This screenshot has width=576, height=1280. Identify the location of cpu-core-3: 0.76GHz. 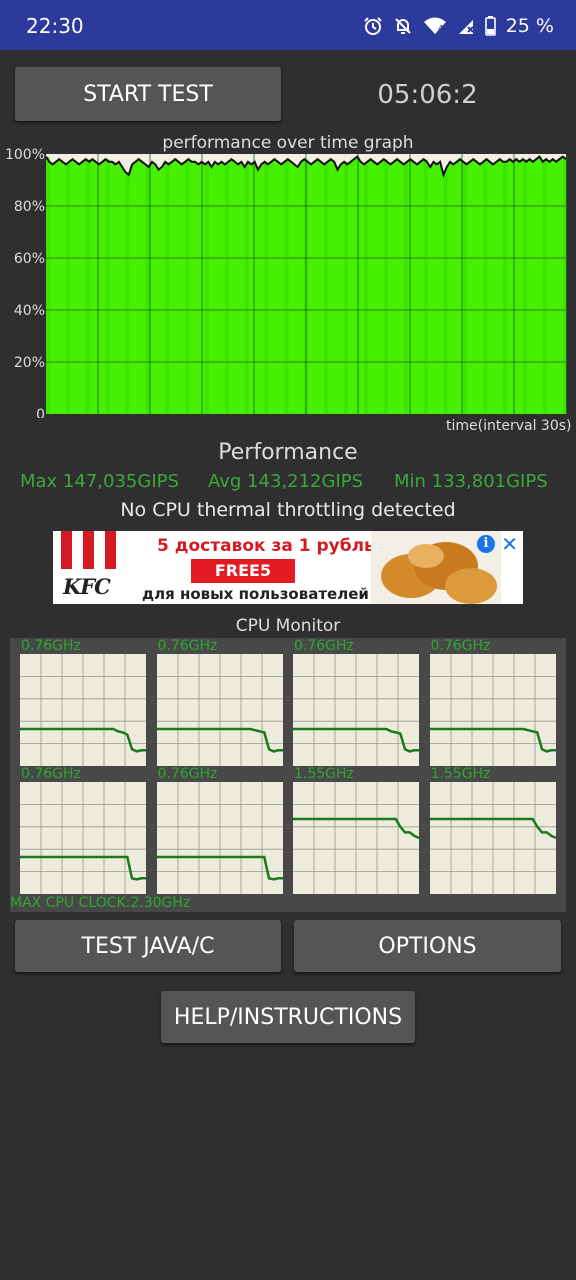
(356, 702).